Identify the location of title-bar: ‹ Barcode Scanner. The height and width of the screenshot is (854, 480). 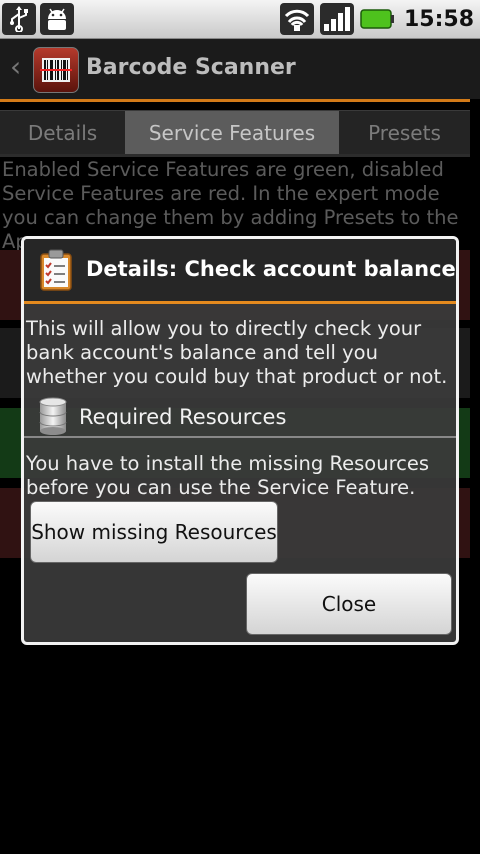
(240, 69).